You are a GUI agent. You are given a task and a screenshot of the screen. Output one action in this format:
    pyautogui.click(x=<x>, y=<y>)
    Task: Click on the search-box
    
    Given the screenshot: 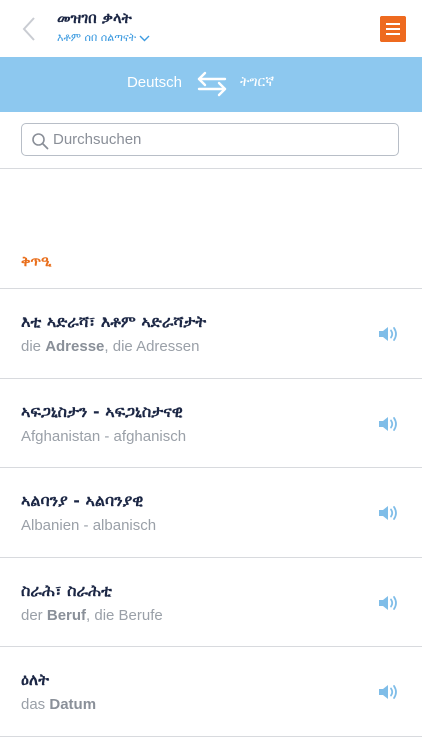 What is the action you would take?
    pyautogui.click(x=210, y=139)
    